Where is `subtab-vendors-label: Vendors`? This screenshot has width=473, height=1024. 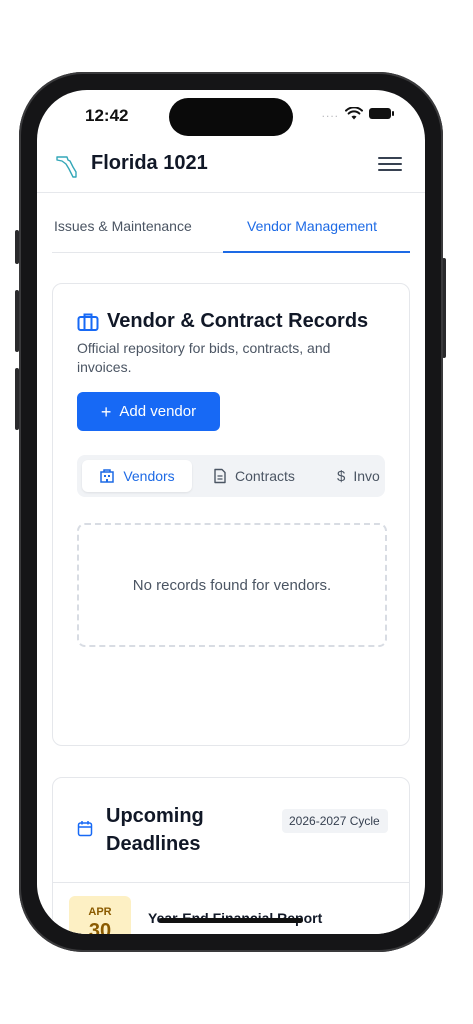 subtab-vendors-label: Vendors is located at coordinates (149, 476).